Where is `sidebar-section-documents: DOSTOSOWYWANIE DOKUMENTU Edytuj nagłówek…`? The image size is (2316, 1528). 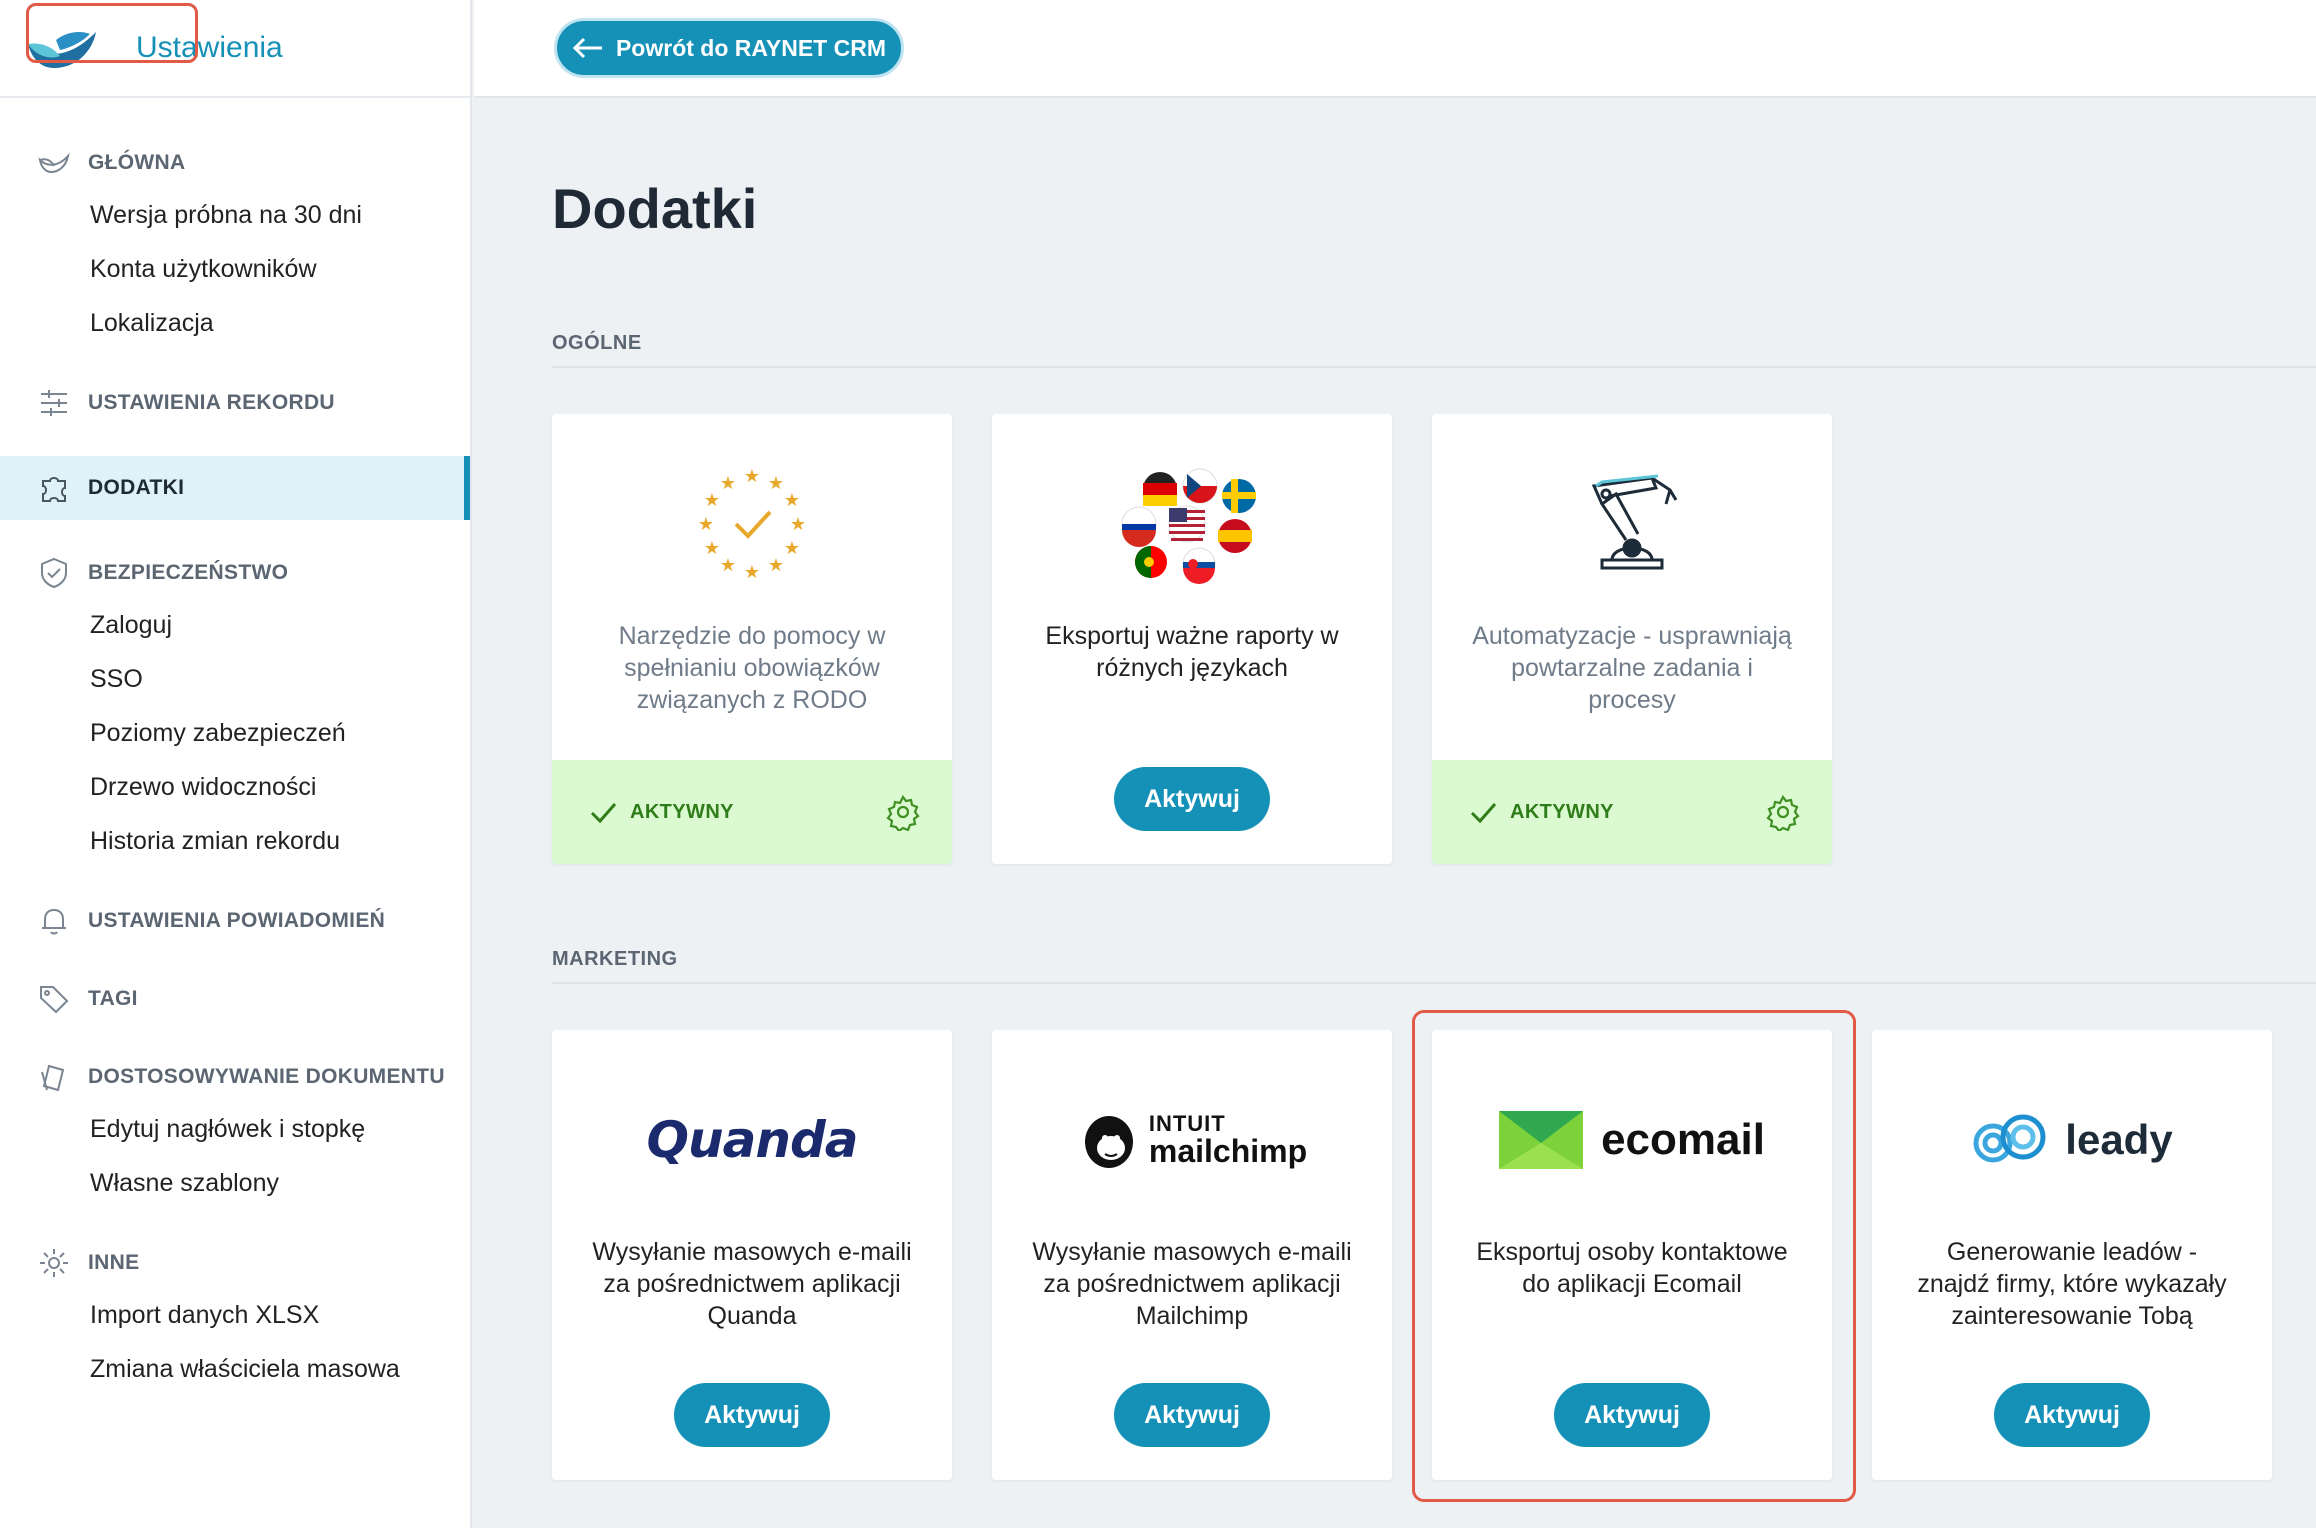 sidebar-section-documents: DOSTOSOWYWANIE DOKUMENTU Edytuj nagłówek… is located at coordinates (235, 1131).